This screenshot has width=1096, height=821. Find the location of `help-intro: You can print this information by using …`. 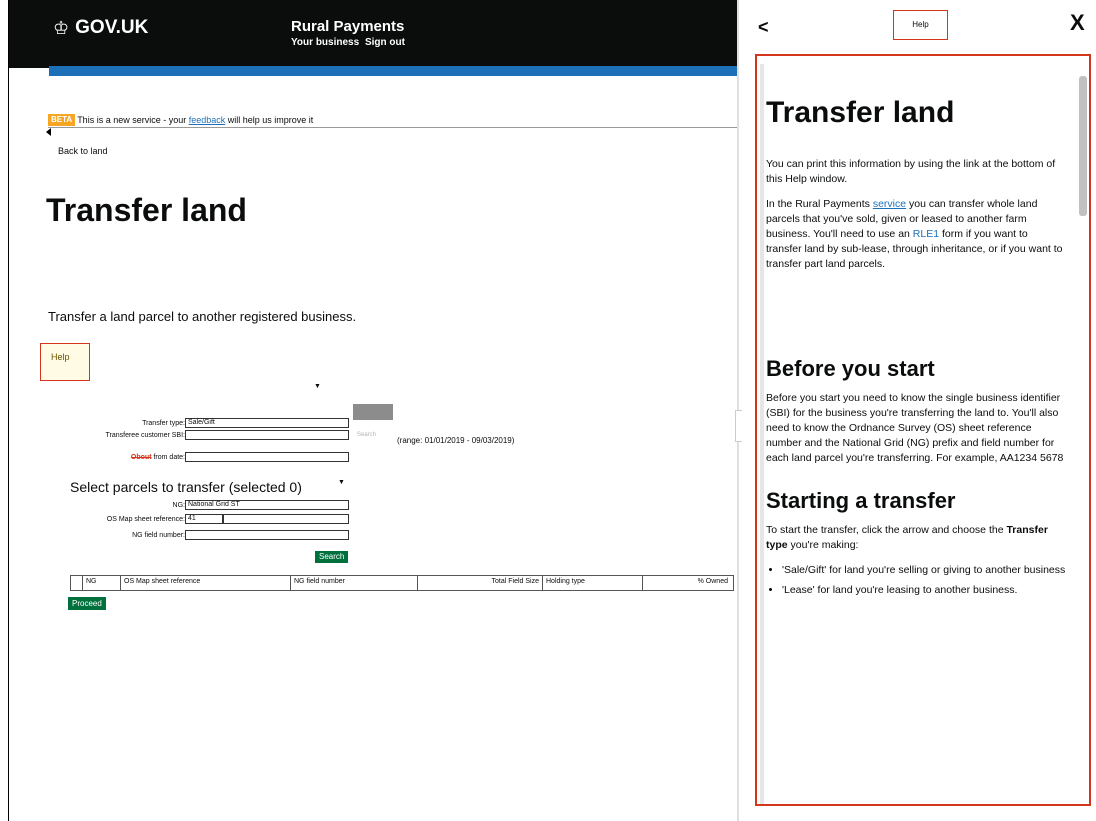

help-intro: You can print this information by using … is located at coordinates (911, 171).